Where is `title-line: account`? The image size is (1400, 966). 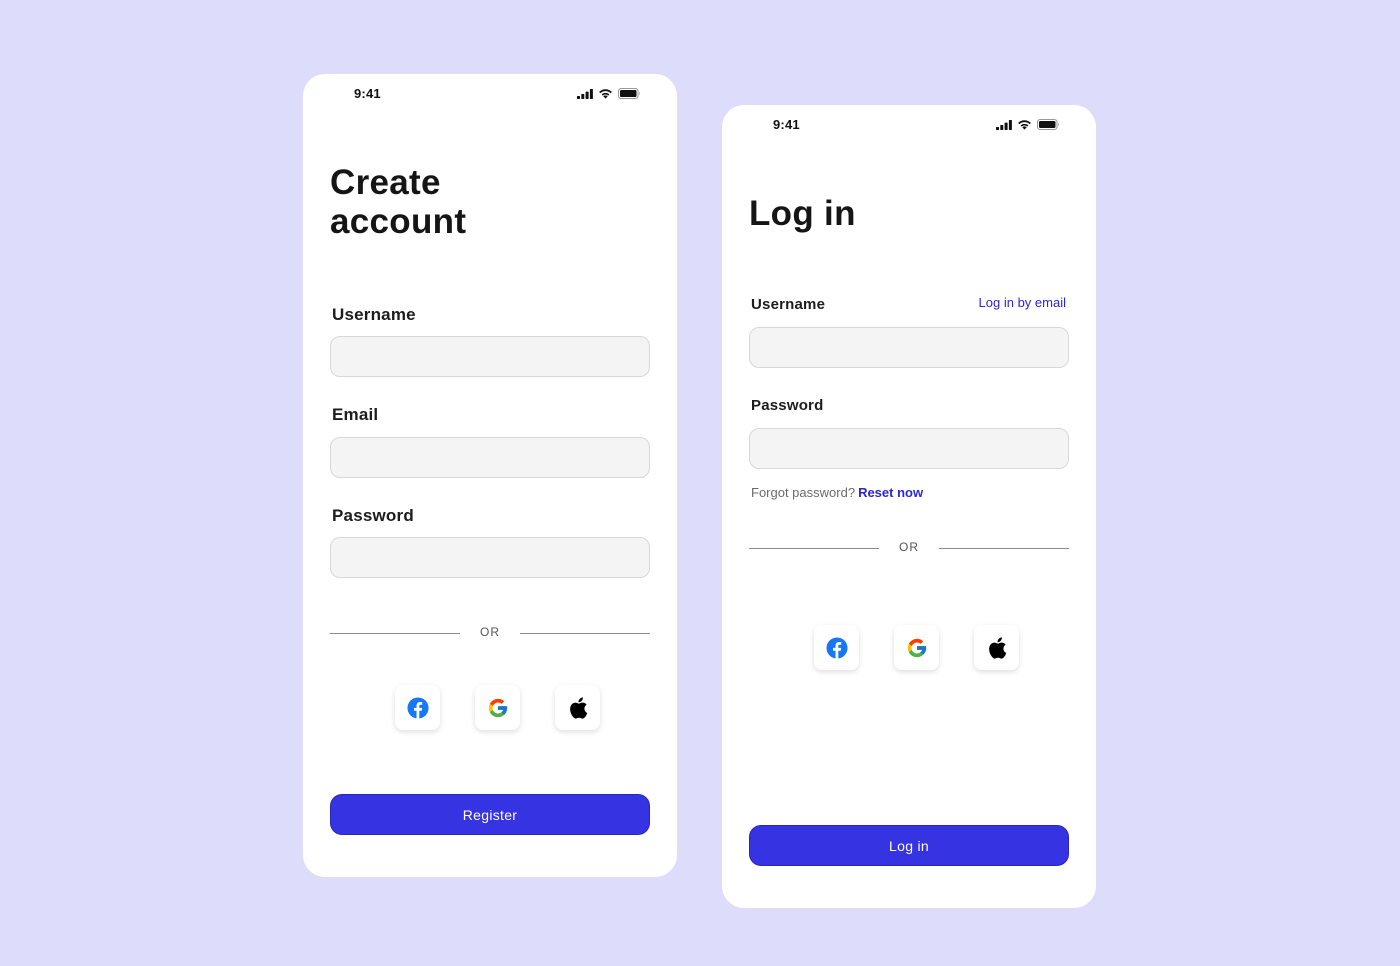
title-line: account is located at coordinates (398, 221).